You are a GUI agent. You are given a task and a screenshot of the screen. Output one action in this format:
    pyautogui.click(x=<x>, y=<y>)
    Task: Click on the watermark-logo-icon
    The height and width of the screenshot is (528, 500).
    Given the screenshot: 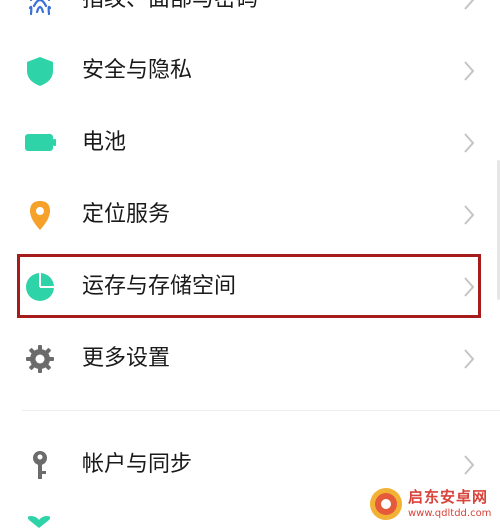 What is the action you would take?
    pyautogui.click(x=386, y=504)
    